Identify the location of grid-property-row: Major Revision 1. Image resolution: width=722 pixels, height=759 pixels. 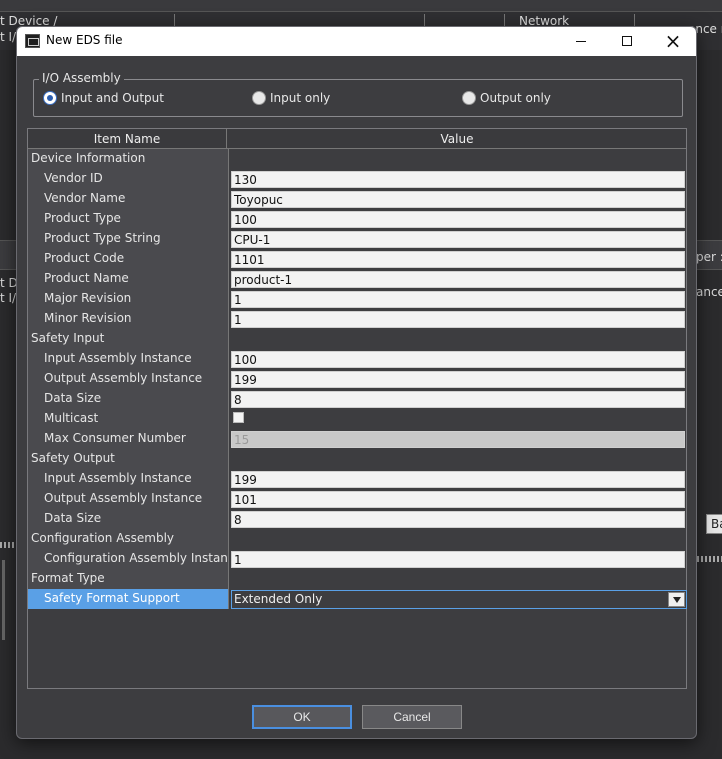
(357, 299).